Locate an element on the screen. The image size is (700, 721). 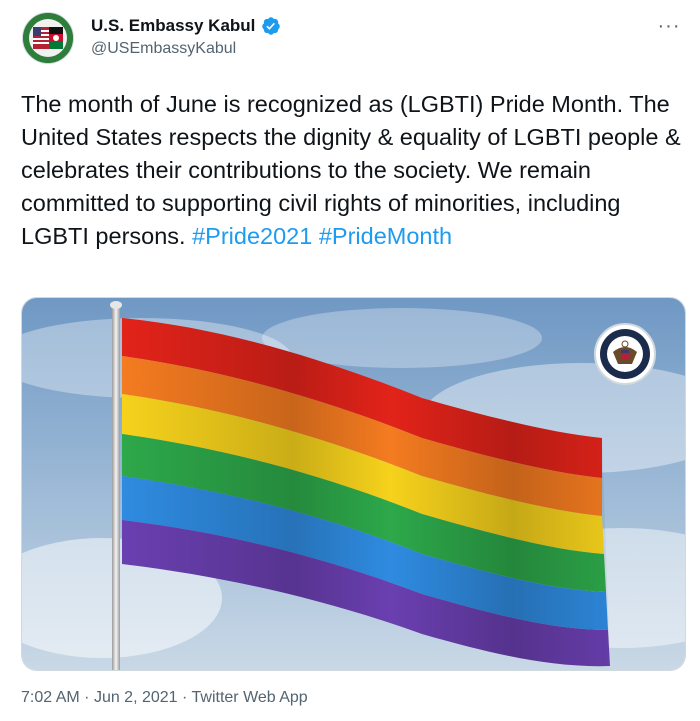
tweet-source: Twitter Web App is located at coordinates (250, 697).